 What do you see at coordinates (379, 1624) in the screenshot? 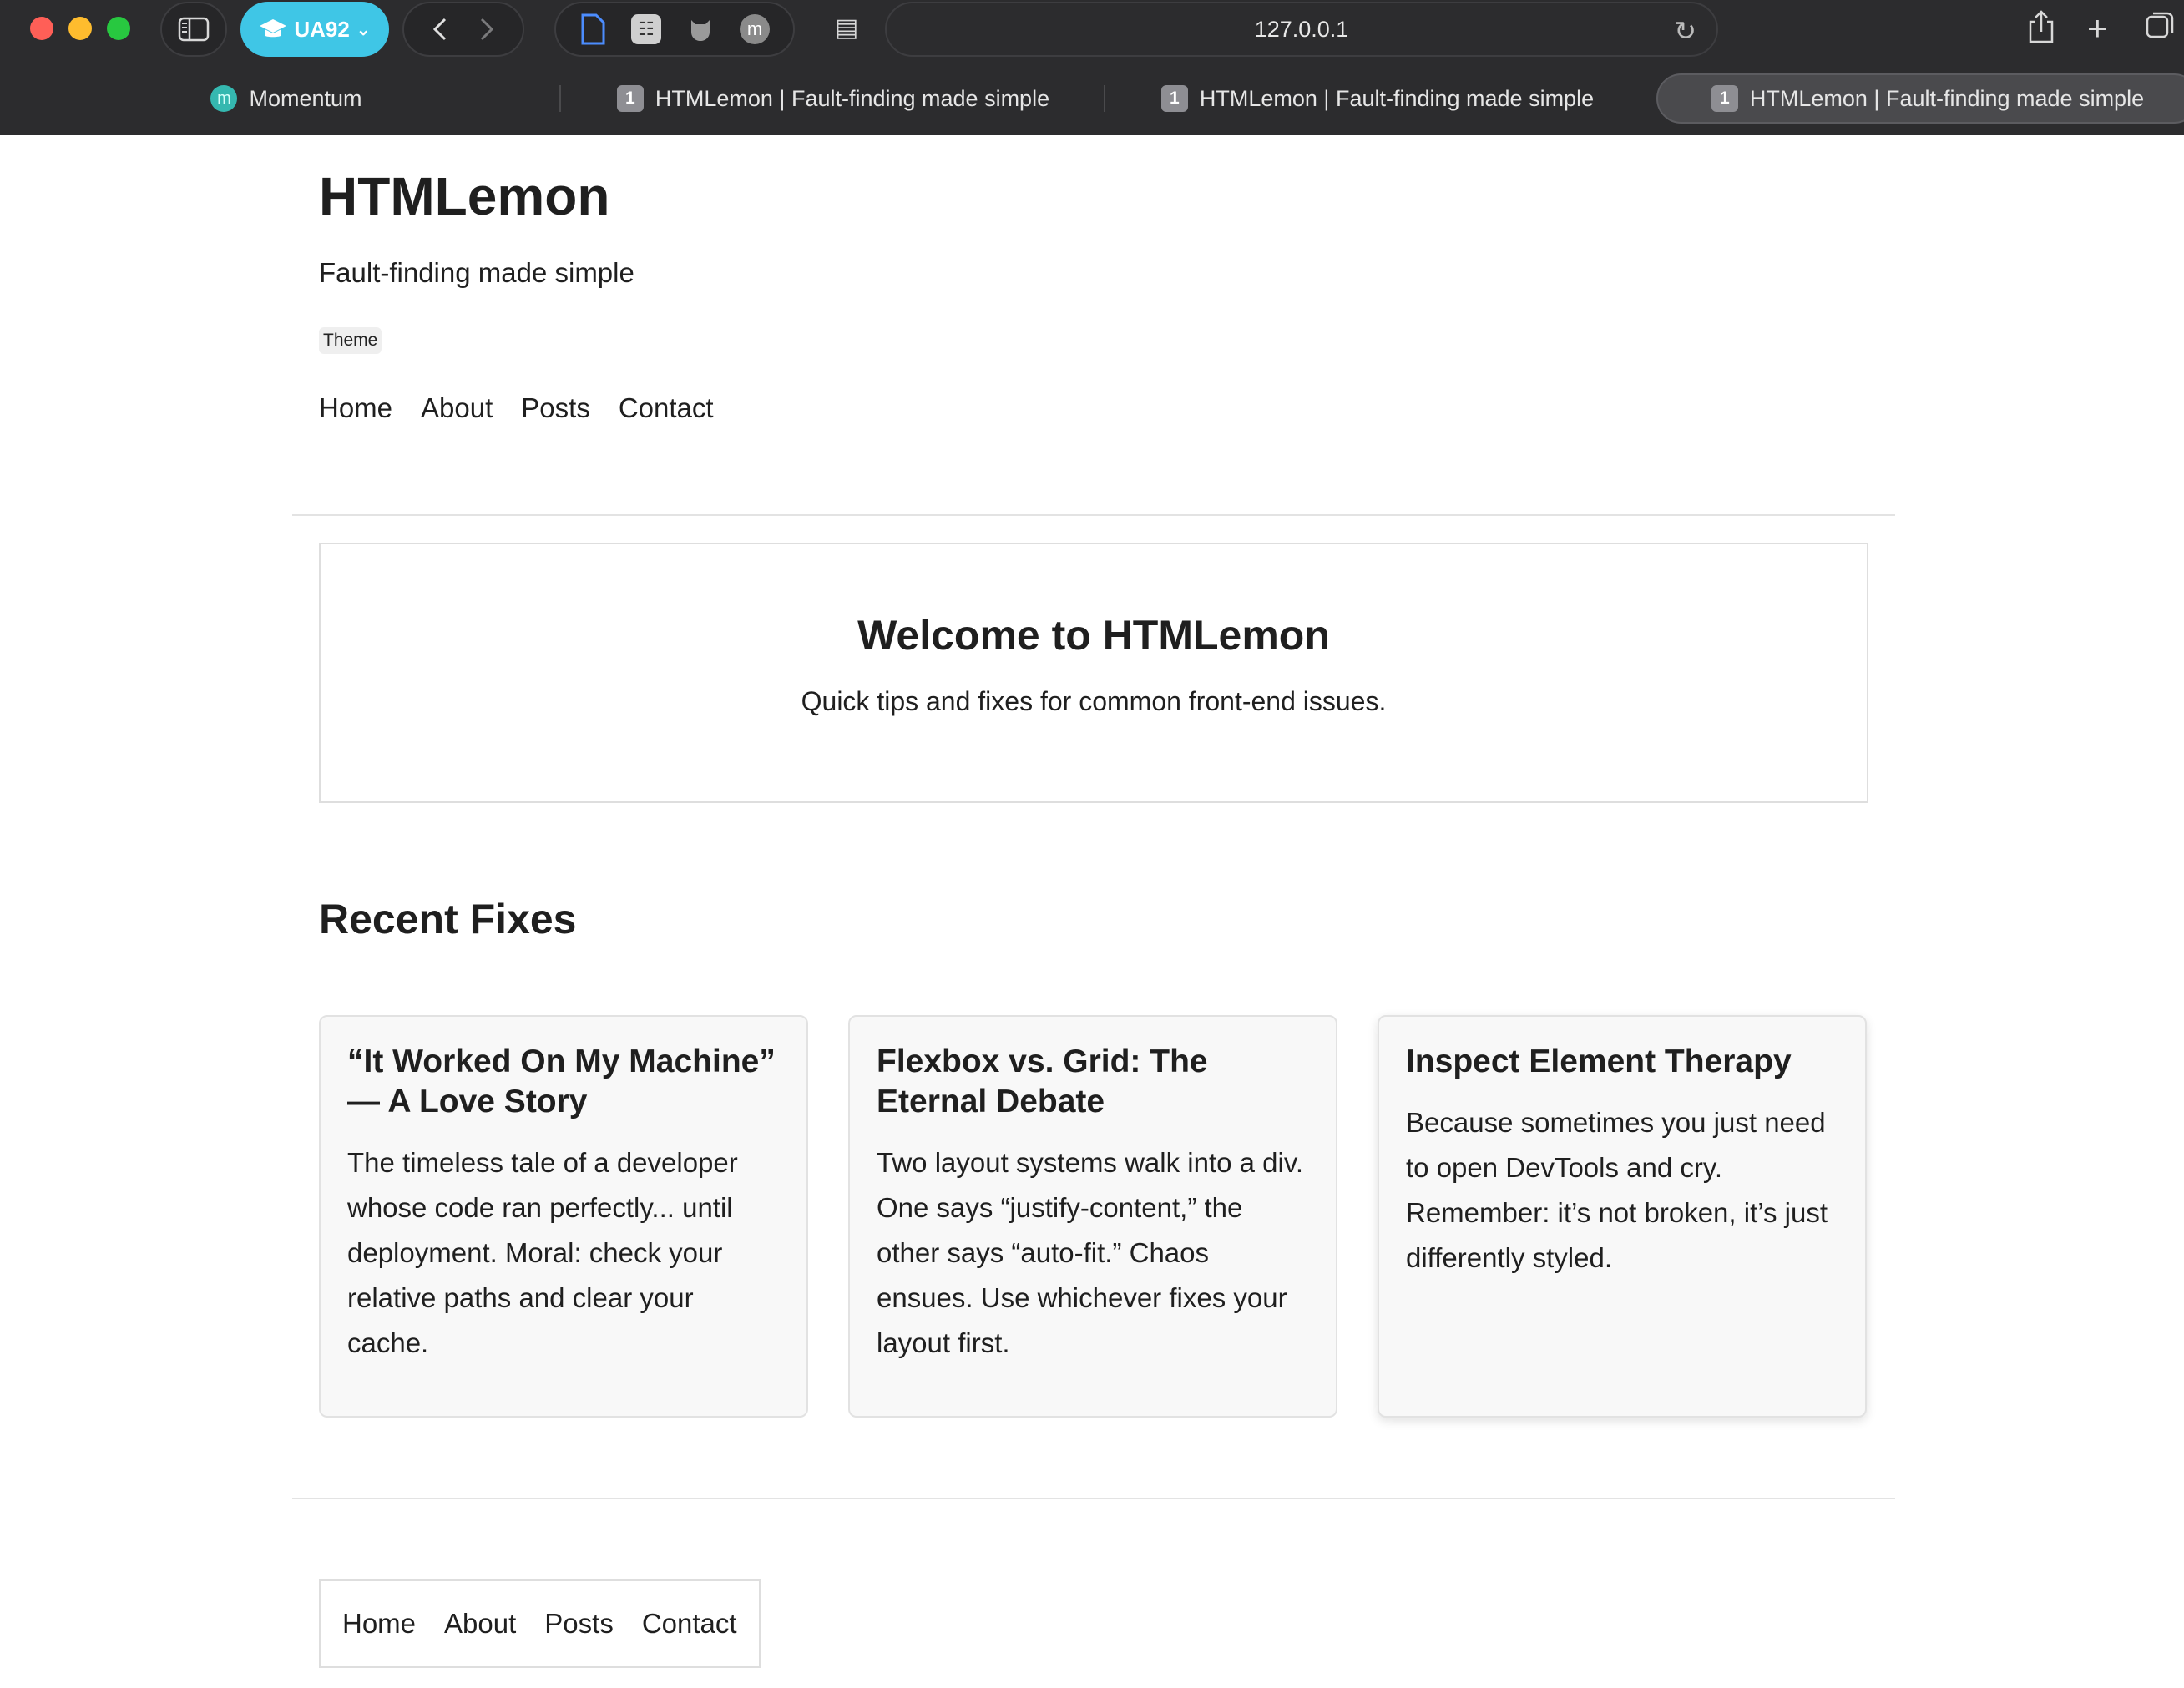
I see `footer-link-home: Home` at bounding box center [379, 1624].